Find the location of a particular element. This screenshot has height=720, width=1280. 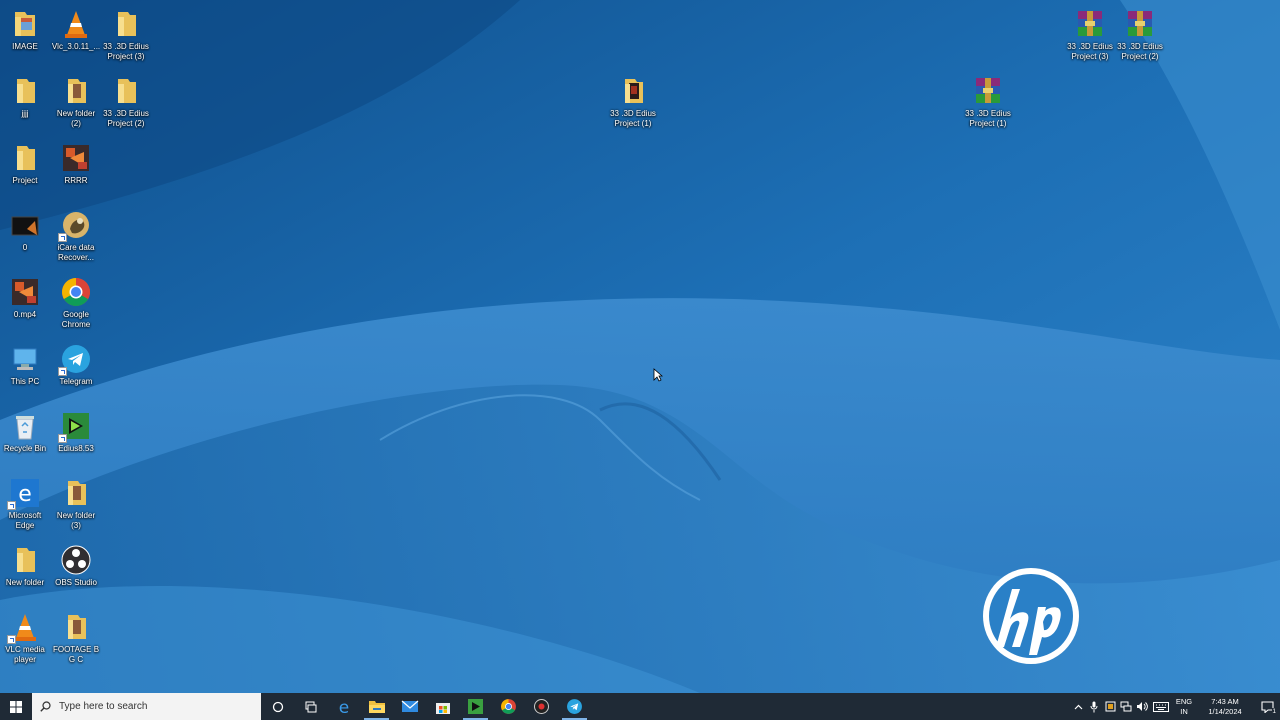

windows-logo-icon is located at coordinates (16, 706).